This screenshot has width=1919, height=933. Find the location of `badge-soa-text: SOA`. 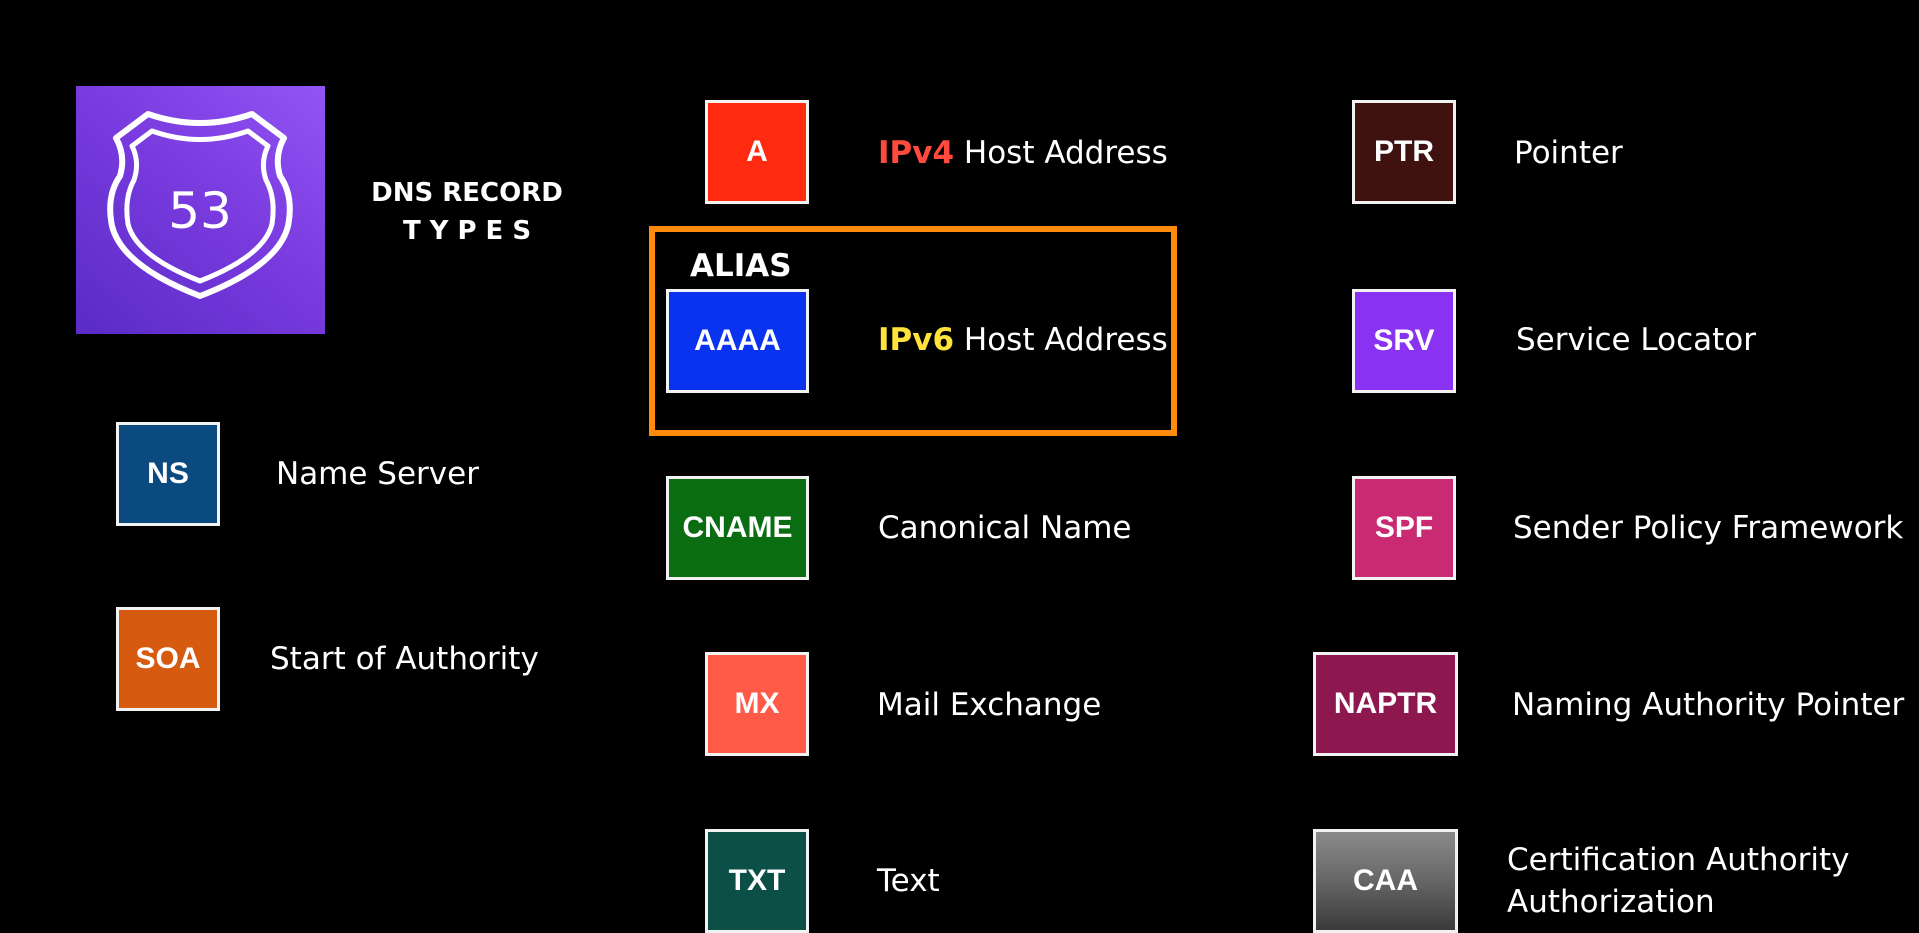

badge-soa-text: SOA is located at coordinates (168, 658).